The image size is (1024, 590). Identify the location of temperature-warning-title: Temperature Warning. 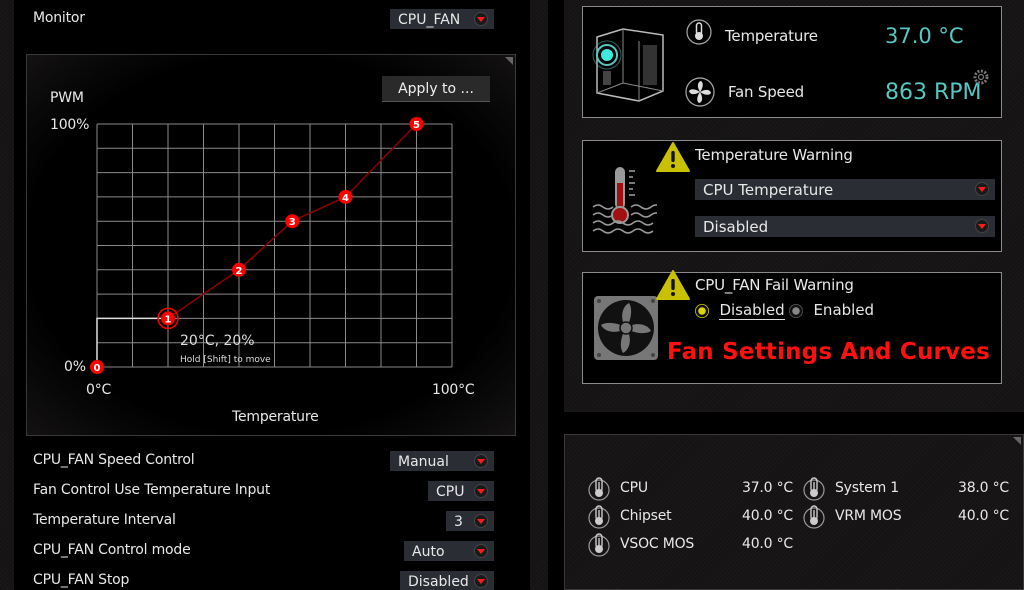
(774, 155).